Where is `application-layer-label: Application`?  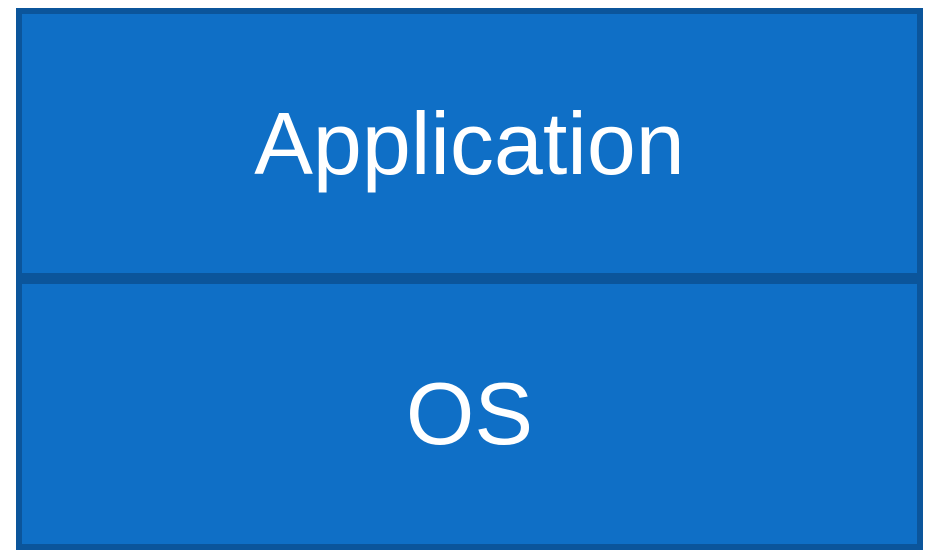 application-layer-label: Application is located at coordinates (469, 143).